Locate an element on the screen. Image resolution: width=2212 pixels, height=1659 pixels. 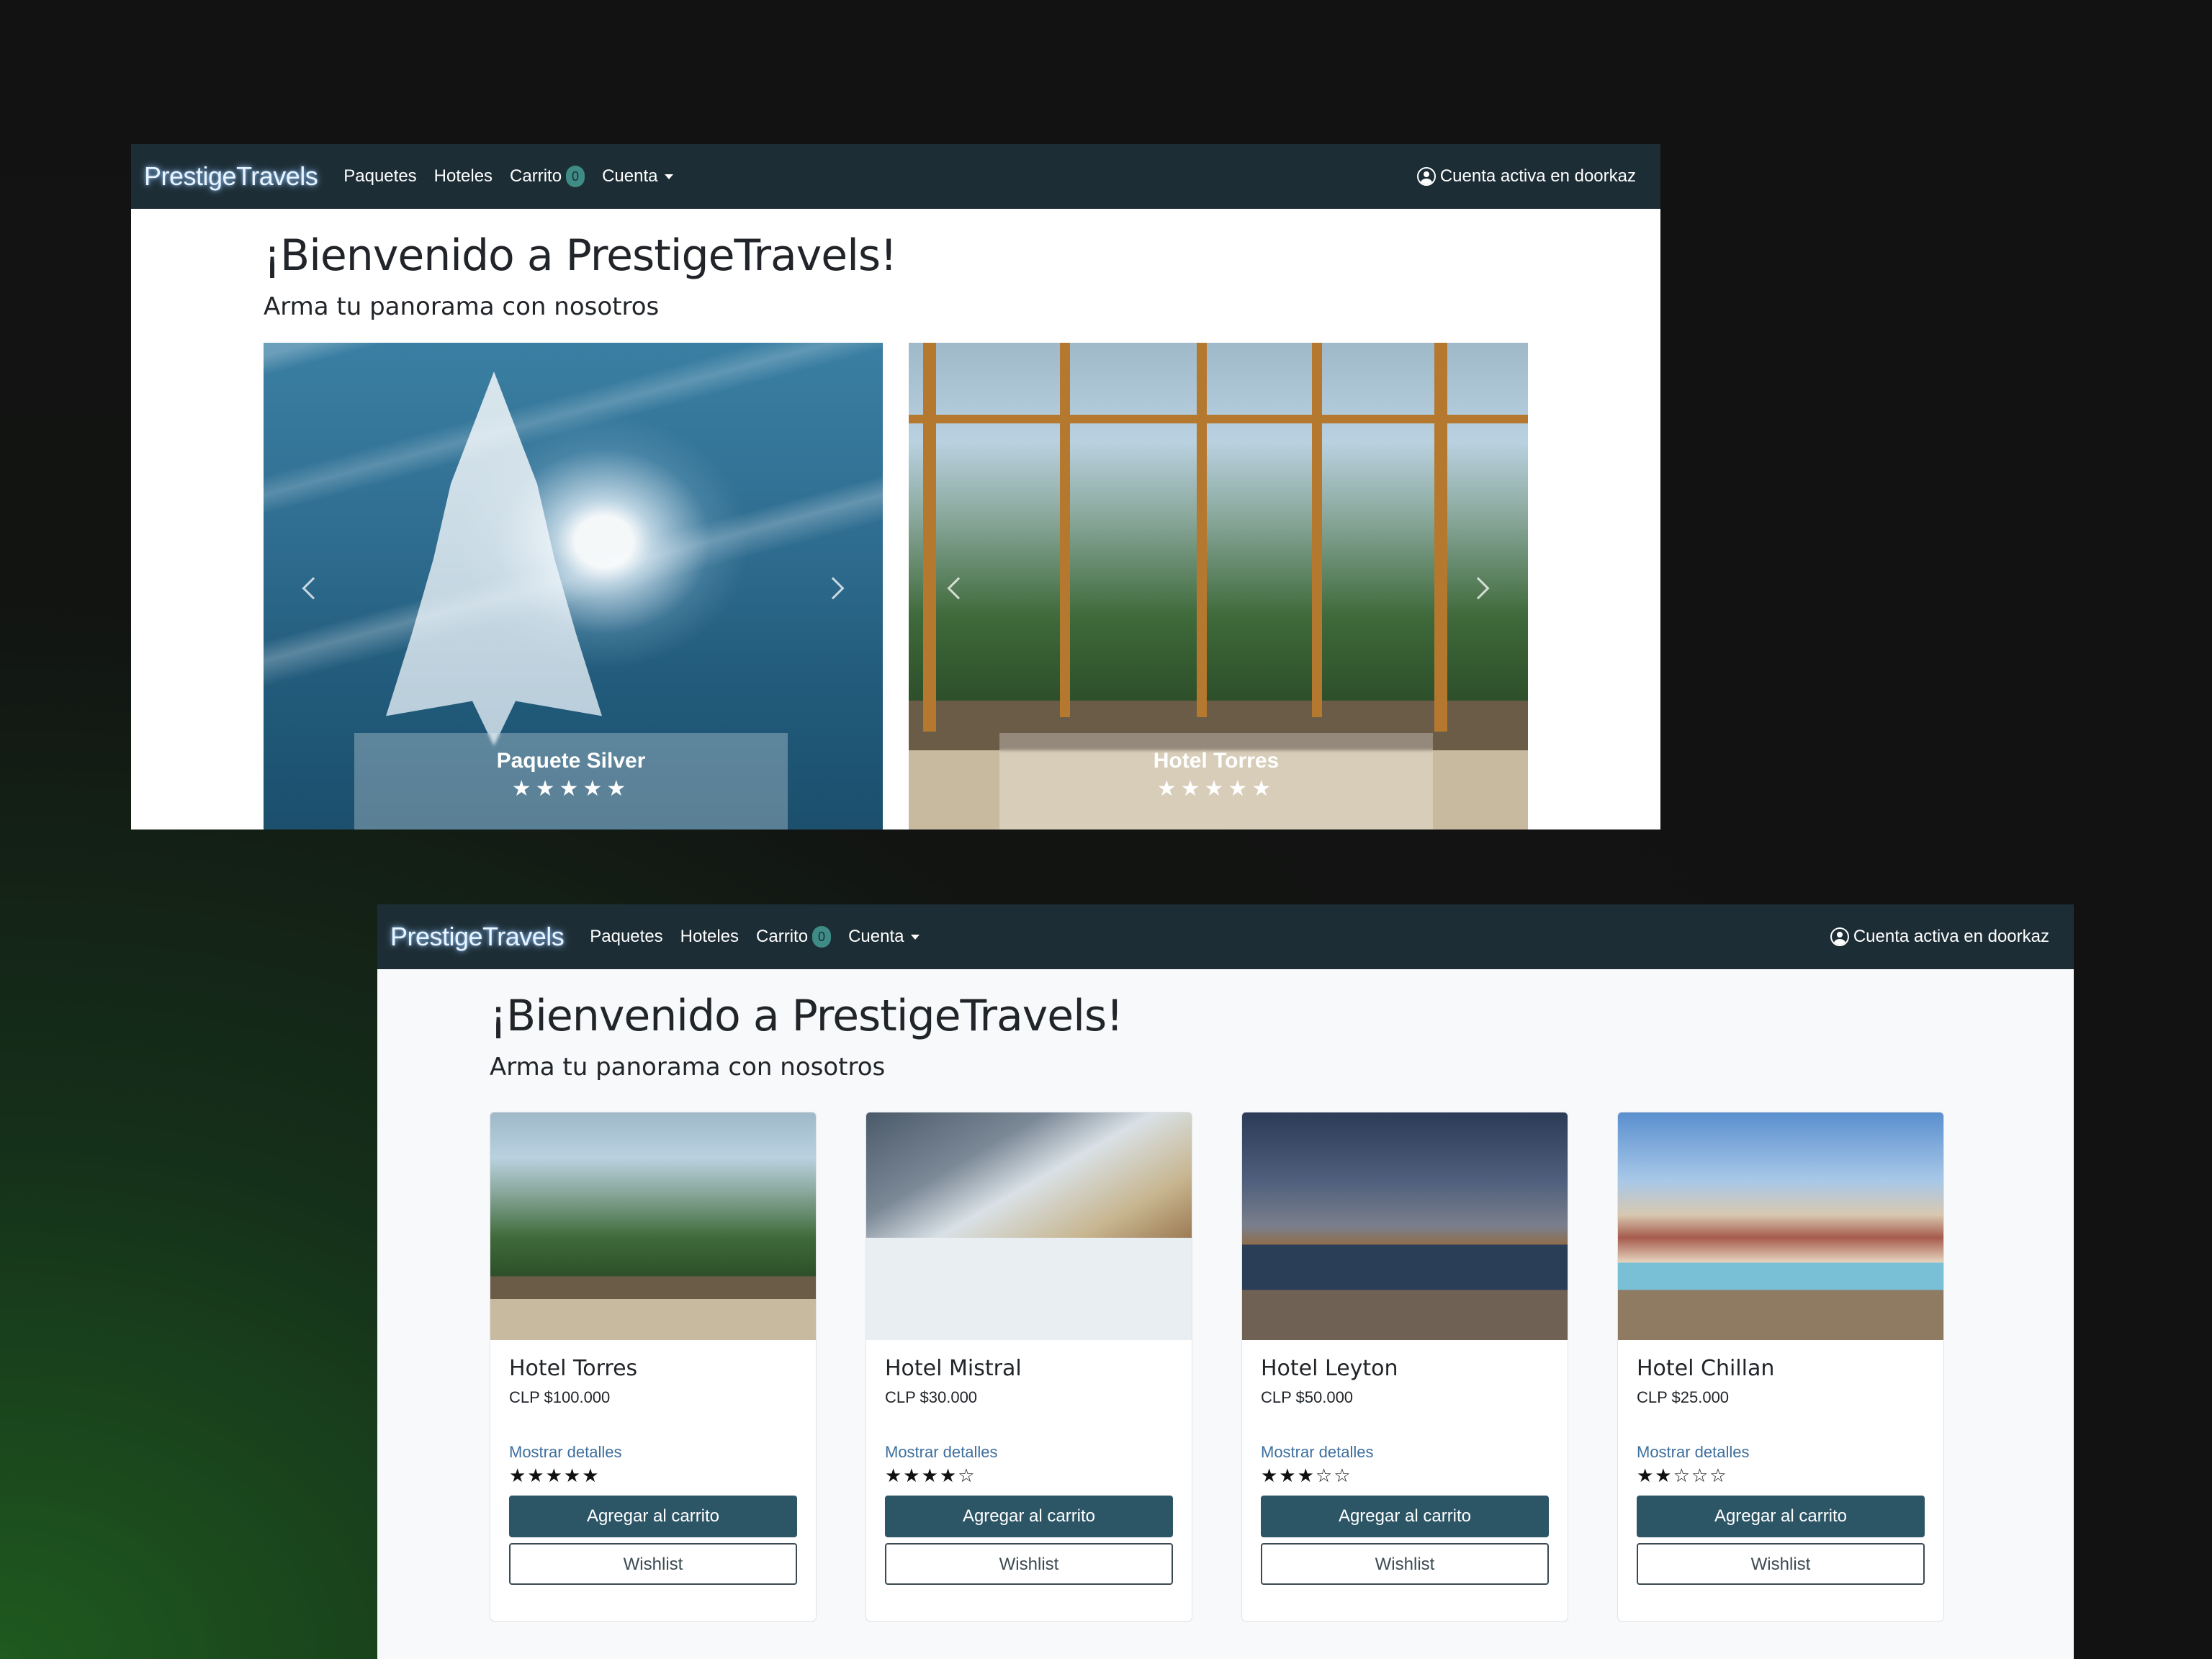
star-rating: ★★★☆☆ is located at coordinates (1307, 1476).